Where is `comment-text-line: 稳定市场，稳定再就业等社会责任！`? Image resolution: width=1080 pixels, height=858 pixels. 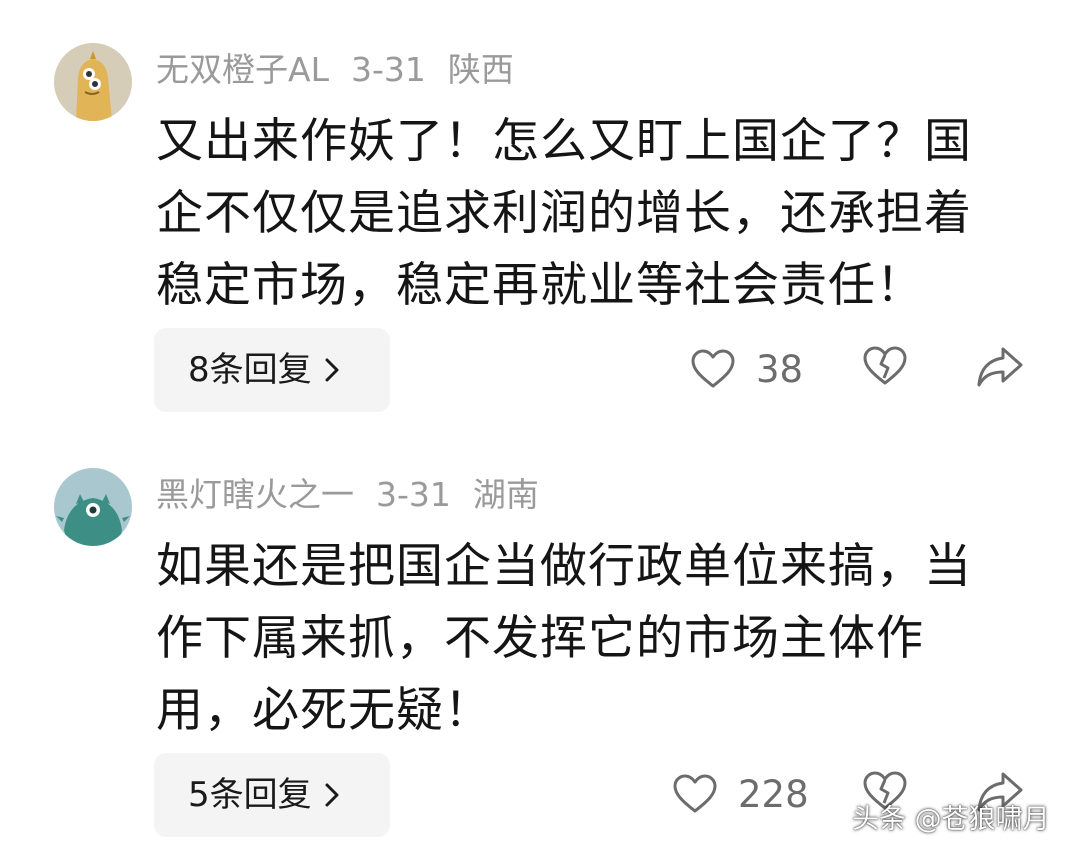 comment-text-line: 稳定市场，稳定再就业等社会责任！ is located at coordinates (540, 285).